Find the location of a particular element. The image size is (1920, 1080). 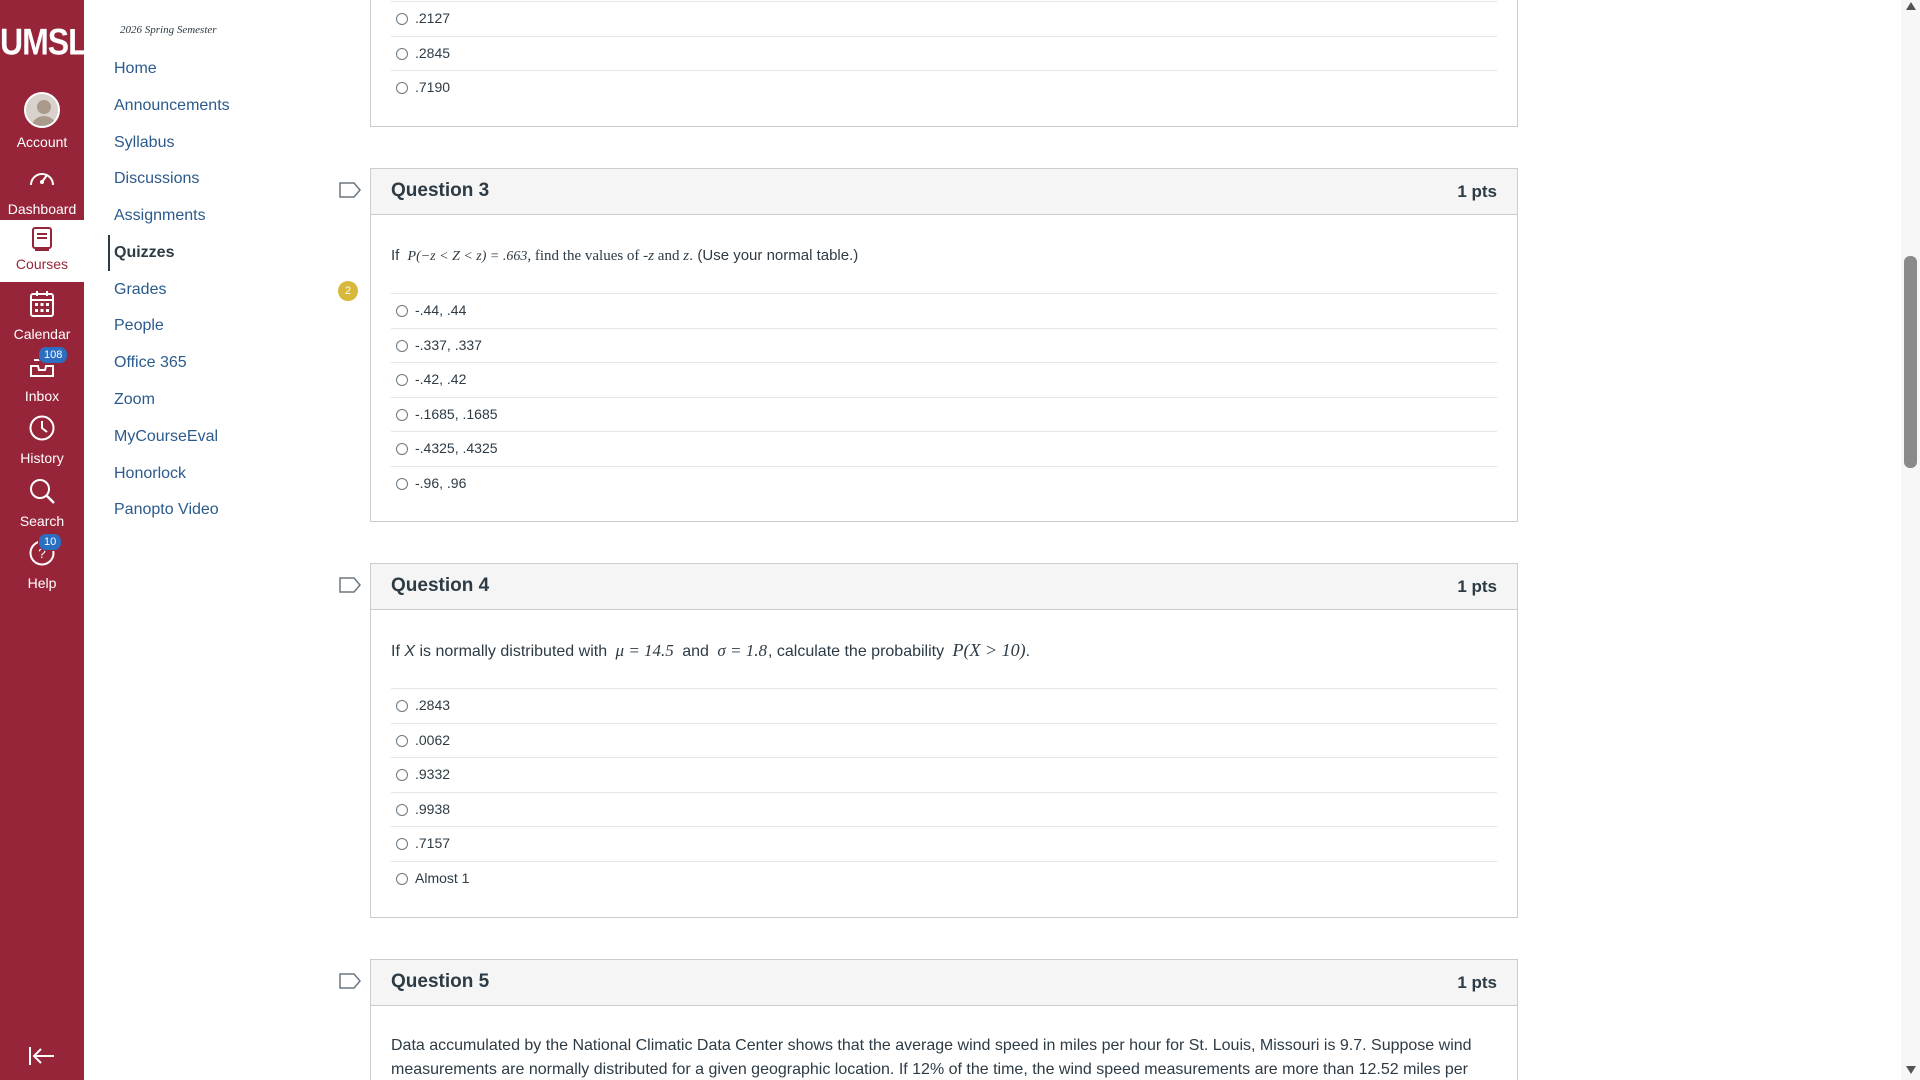

scroll-up-arrow-icon is located at coordinates (1911, 6).